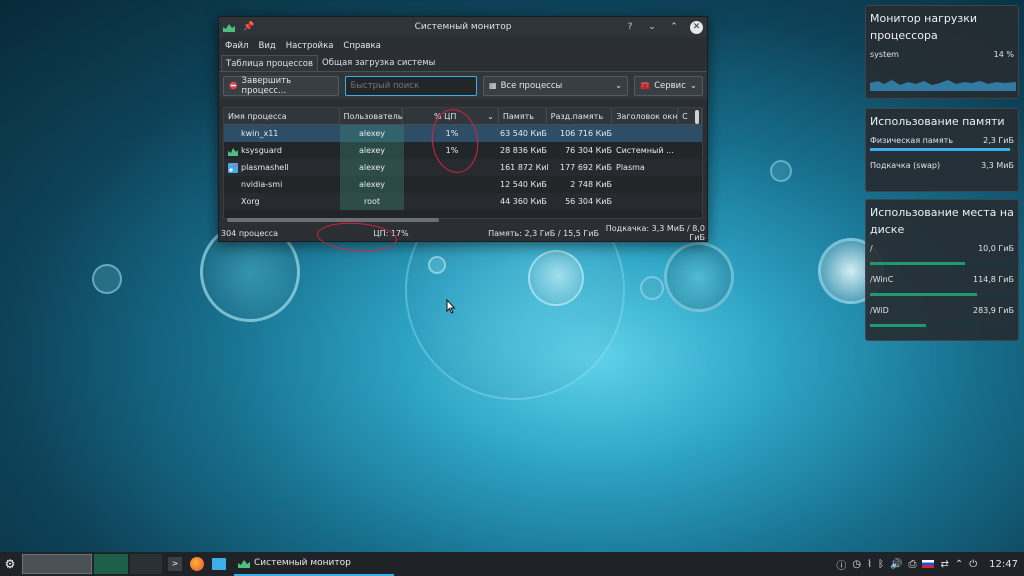  Describe the element at coordinates (655, 233) in the screenshot. I see `swap-usage: Подкачка: 3,3 МиБ / 8,0 ГиБ` at that location.